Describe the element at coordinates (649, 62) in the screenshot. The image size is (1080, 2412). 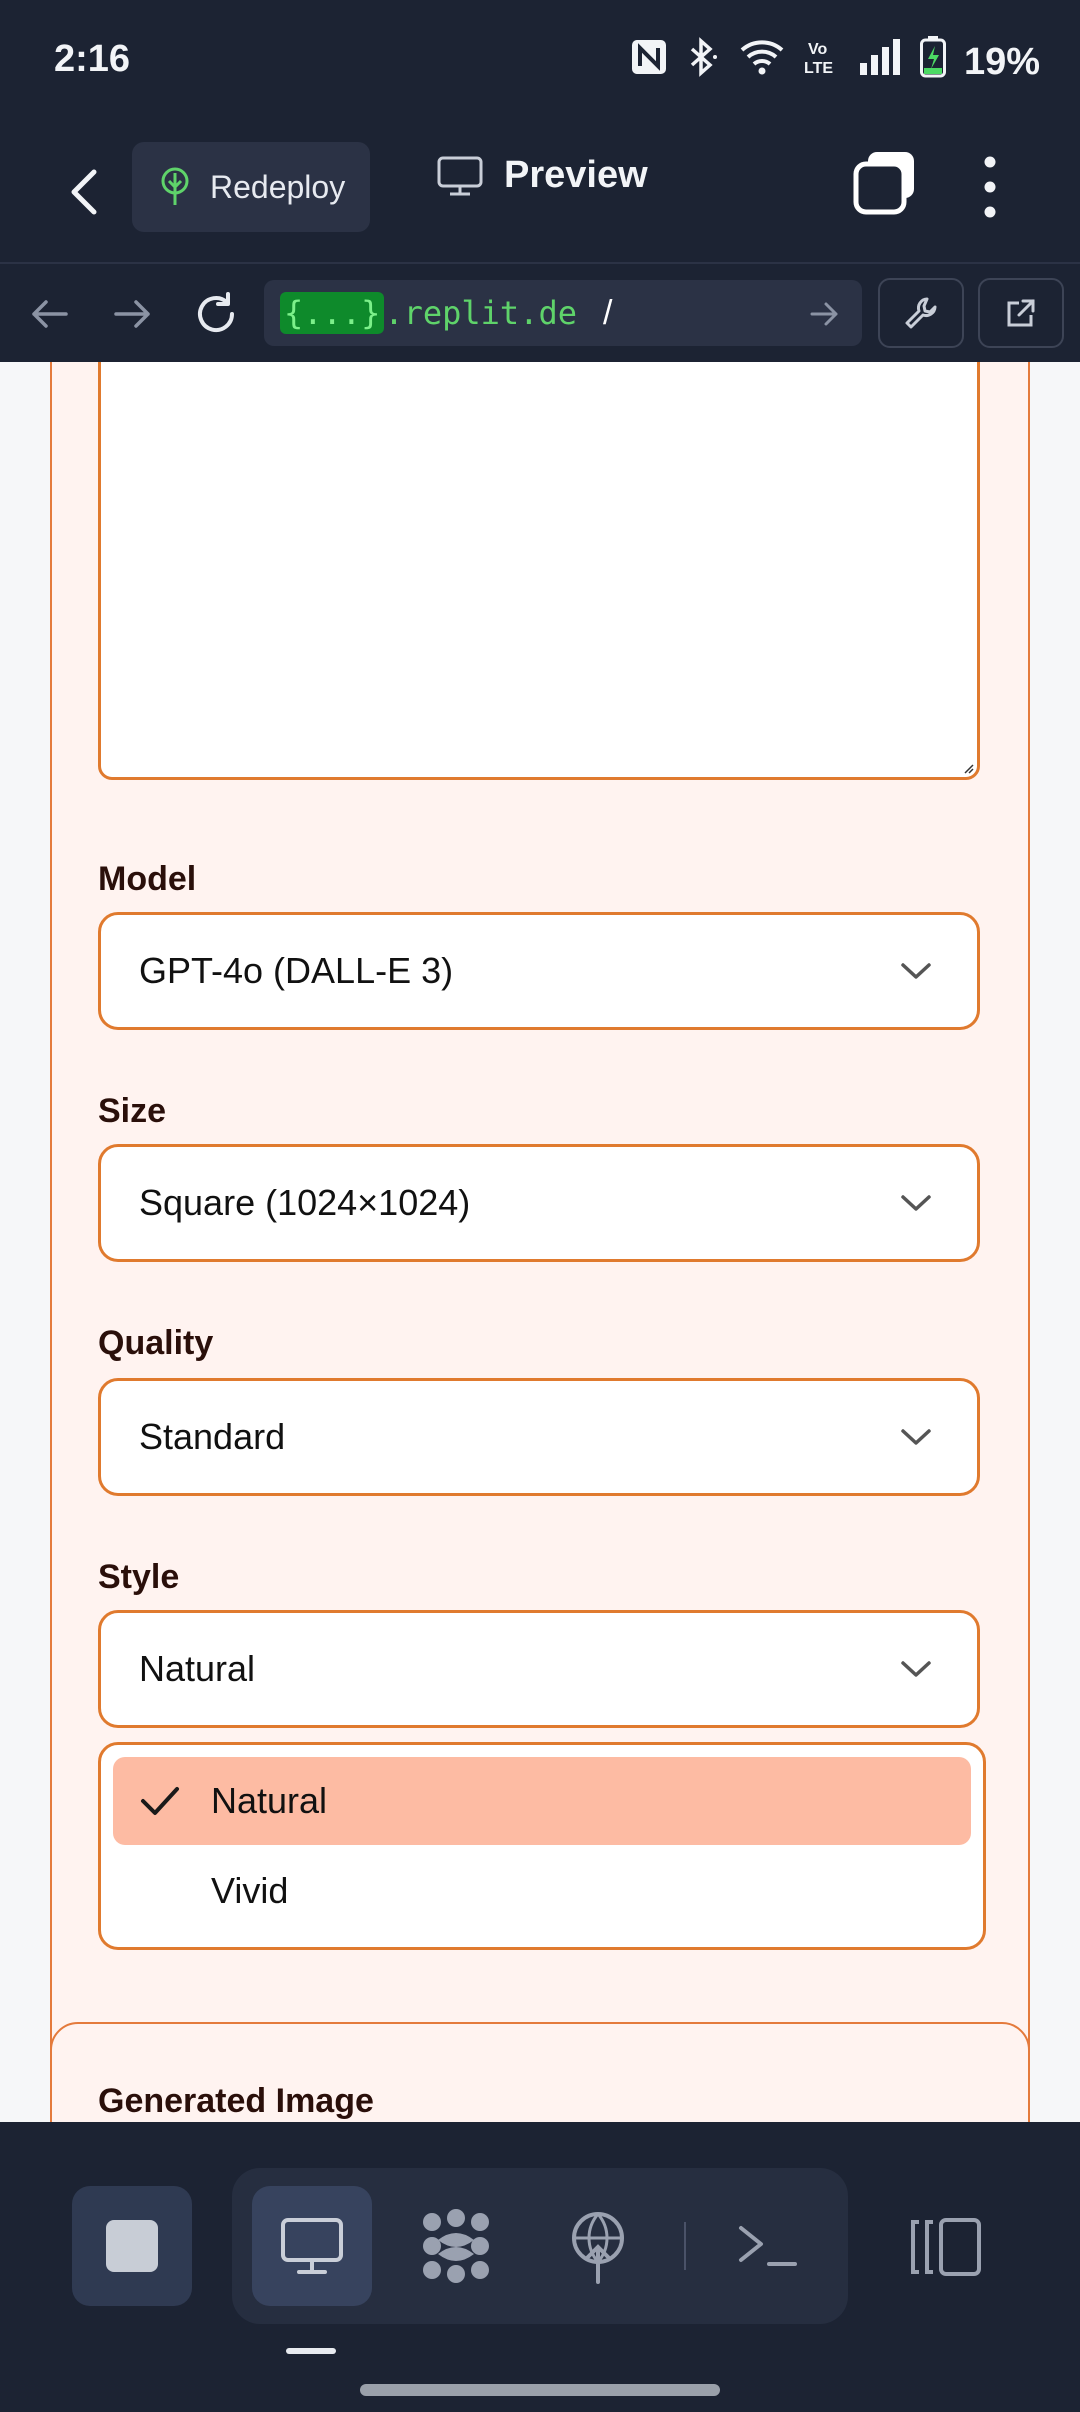
I see `nfc-icon` at that location.